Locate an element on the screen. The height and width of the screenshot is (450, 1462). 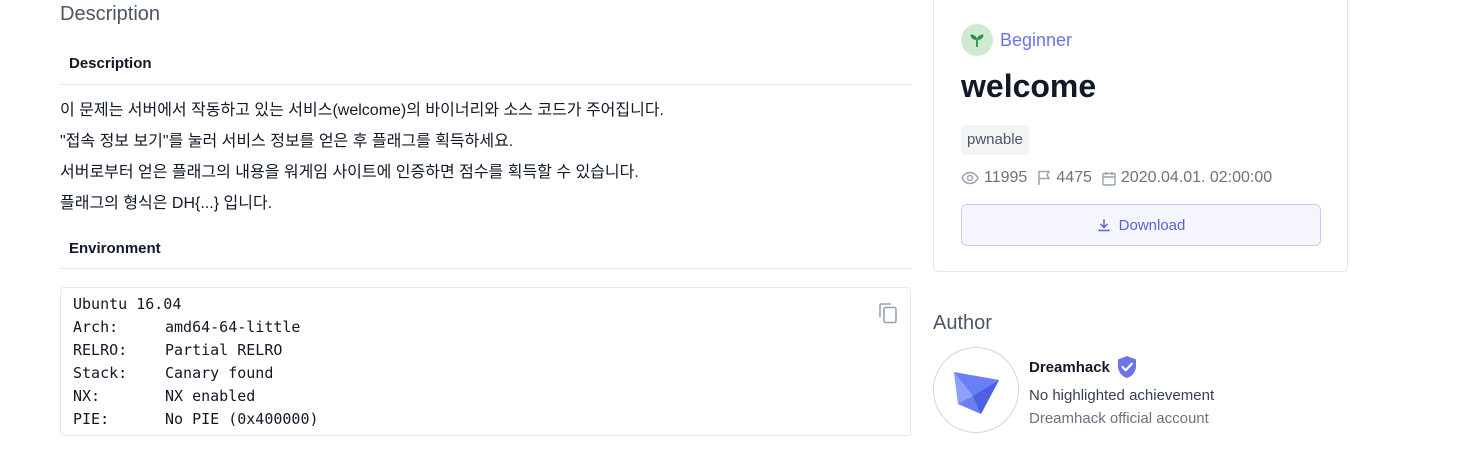
environment-value: No PIE (0x400000) is located at coordinates (242, 419).